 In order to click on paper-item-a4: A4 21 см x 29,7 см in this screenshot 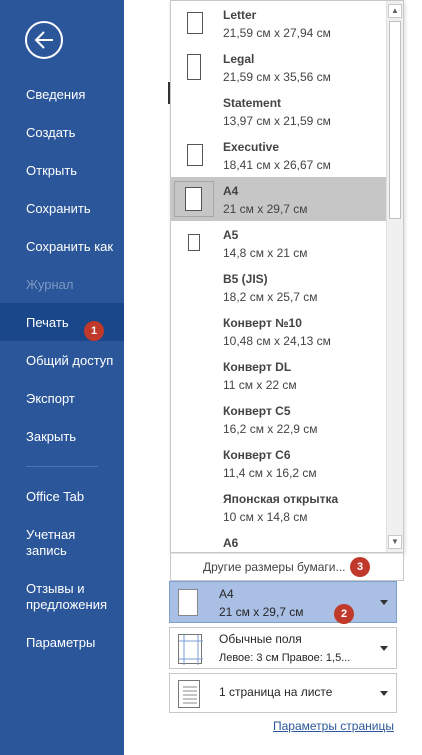, I will do `click(279, 199)`.